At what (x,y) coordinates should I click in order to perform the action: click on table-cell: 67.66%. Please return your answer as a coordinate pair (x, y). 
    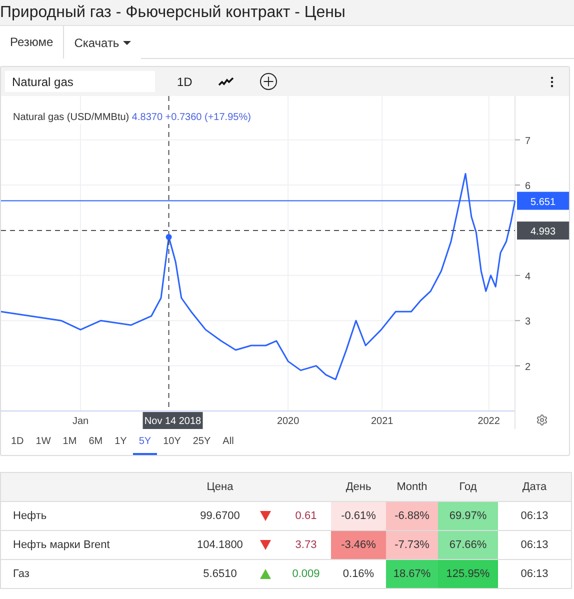
    Looking at the image, I should click on (468, 545).